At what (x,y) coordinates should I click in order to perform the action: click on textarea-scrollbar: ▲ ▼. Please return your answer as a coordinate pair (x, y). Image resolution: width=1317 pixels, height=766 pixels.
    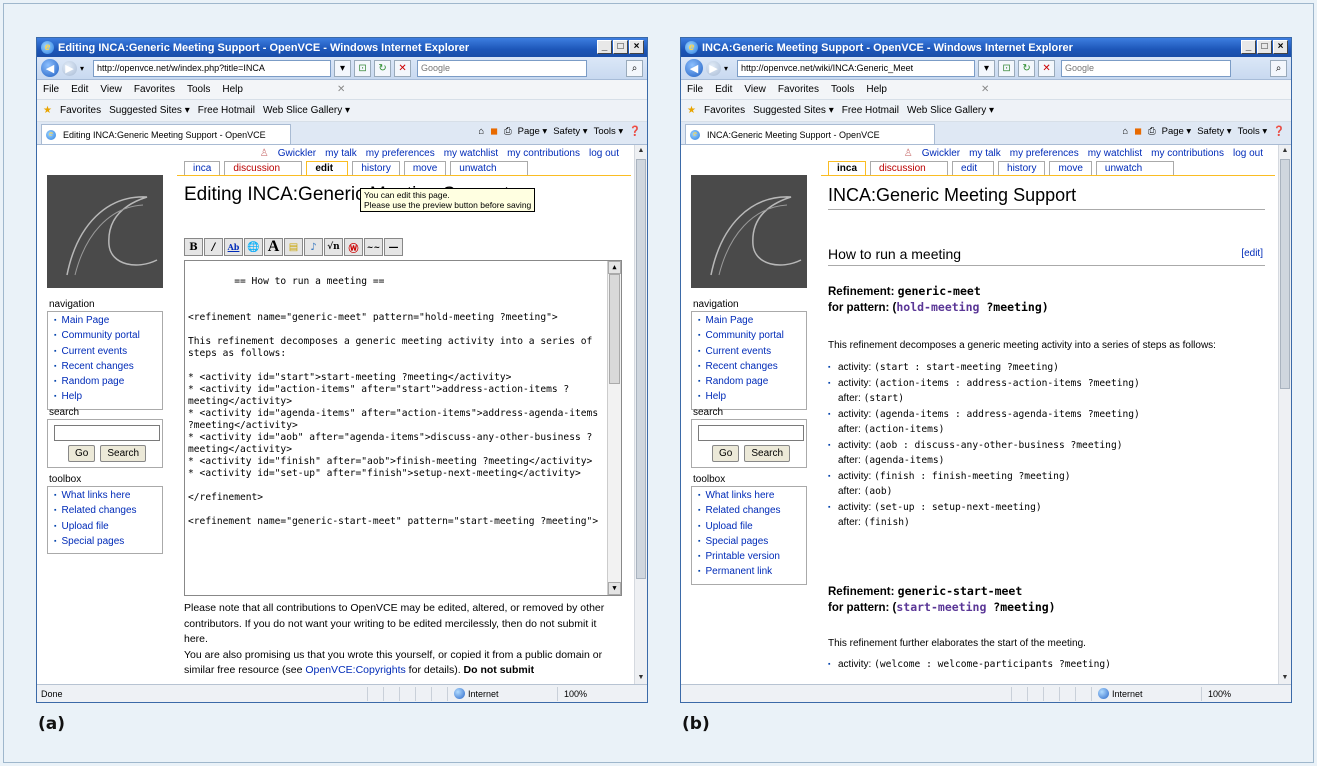
    Looking at the image, I should click on (614, 428).